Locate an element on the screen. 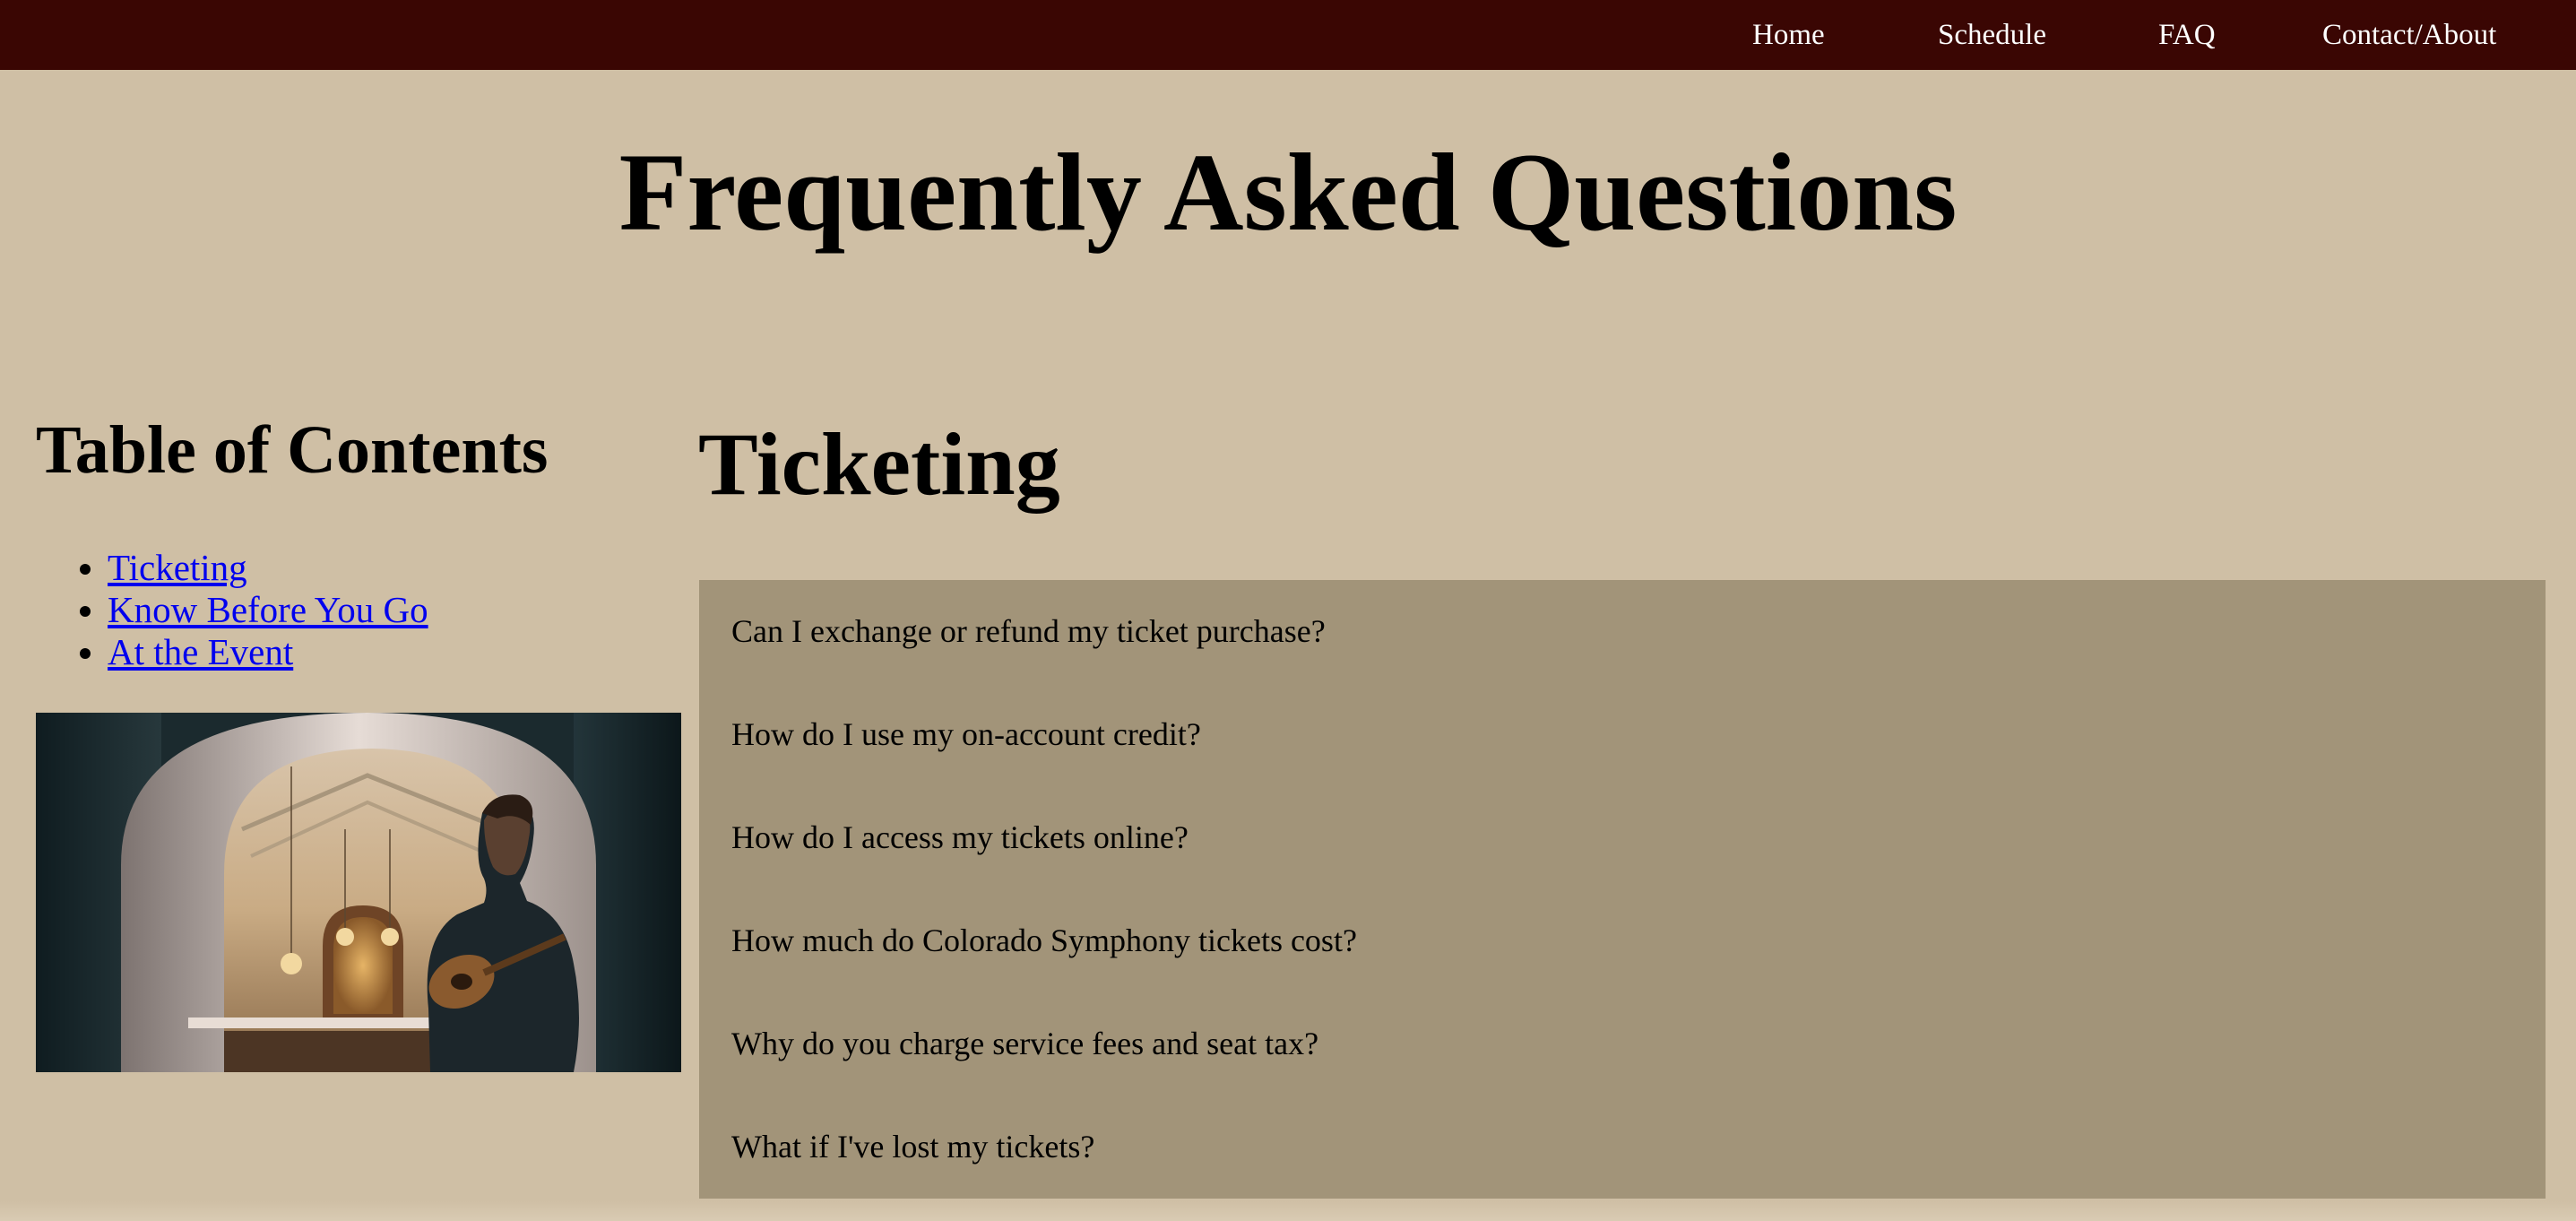 The width and height of the screenshot is (2576, 1221). top-nav-bar: Home Schedule FAQ Contact/About is located at coordinates (1288, 35).